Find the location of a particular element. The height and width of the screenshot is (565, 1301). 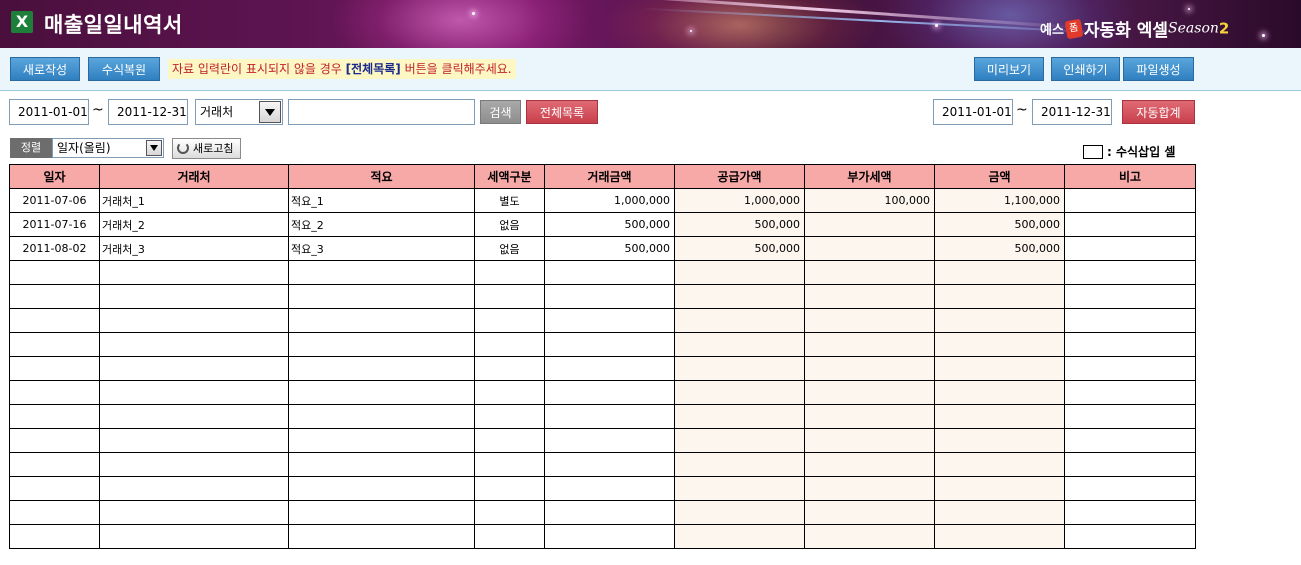

supply-amount-cell: 1,000,000 is located at coordinates (739, 200).